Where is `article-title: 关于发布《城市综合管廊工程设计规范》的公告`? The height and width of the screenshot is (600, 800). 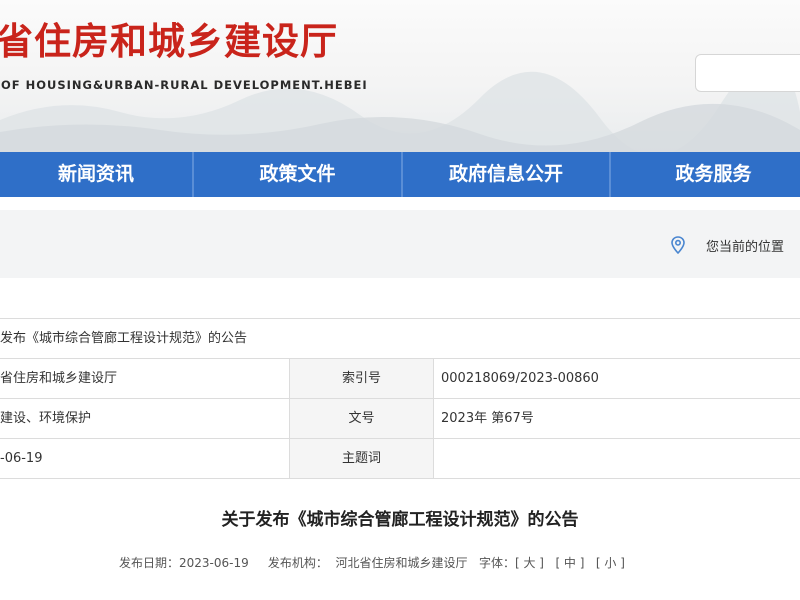
article-title: 关于发布《城市综合管廊工程设计规范》的公告 is located at coordinates (400, 520).